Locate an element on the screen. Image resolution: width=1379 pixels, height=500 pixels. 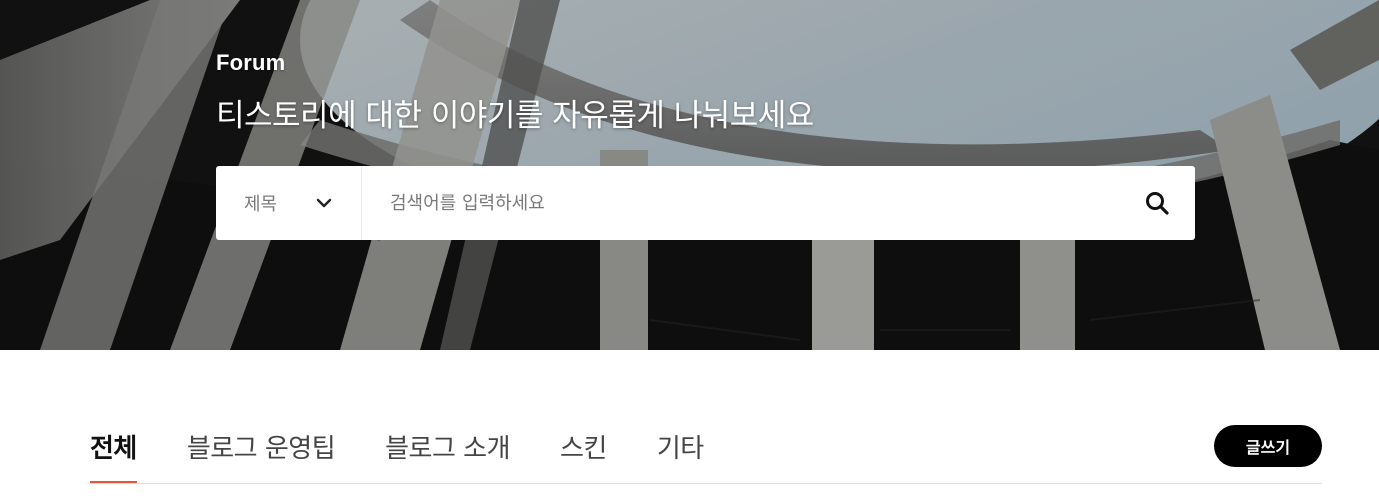
hero-title: 티스토리에 대한 이야기를 자유롭게 나눠보세요 is located at coordinates (515, 116).